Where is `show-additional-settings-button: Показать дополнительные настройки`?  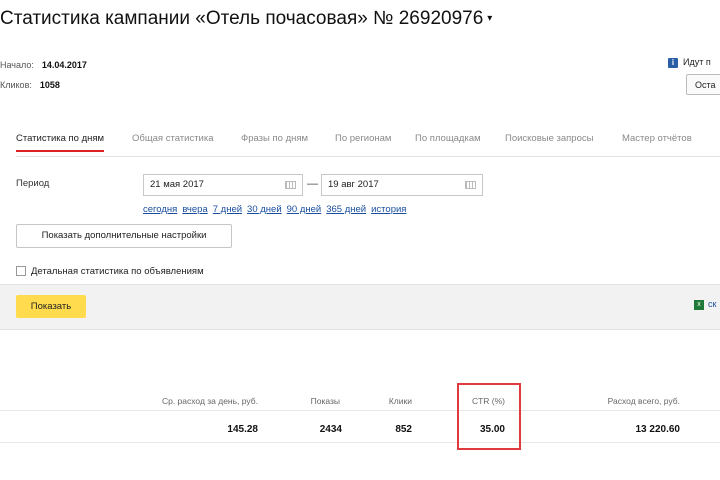 show-additional-settings-button: Показать дополнительные настройки is located at coordinates (124, 236).